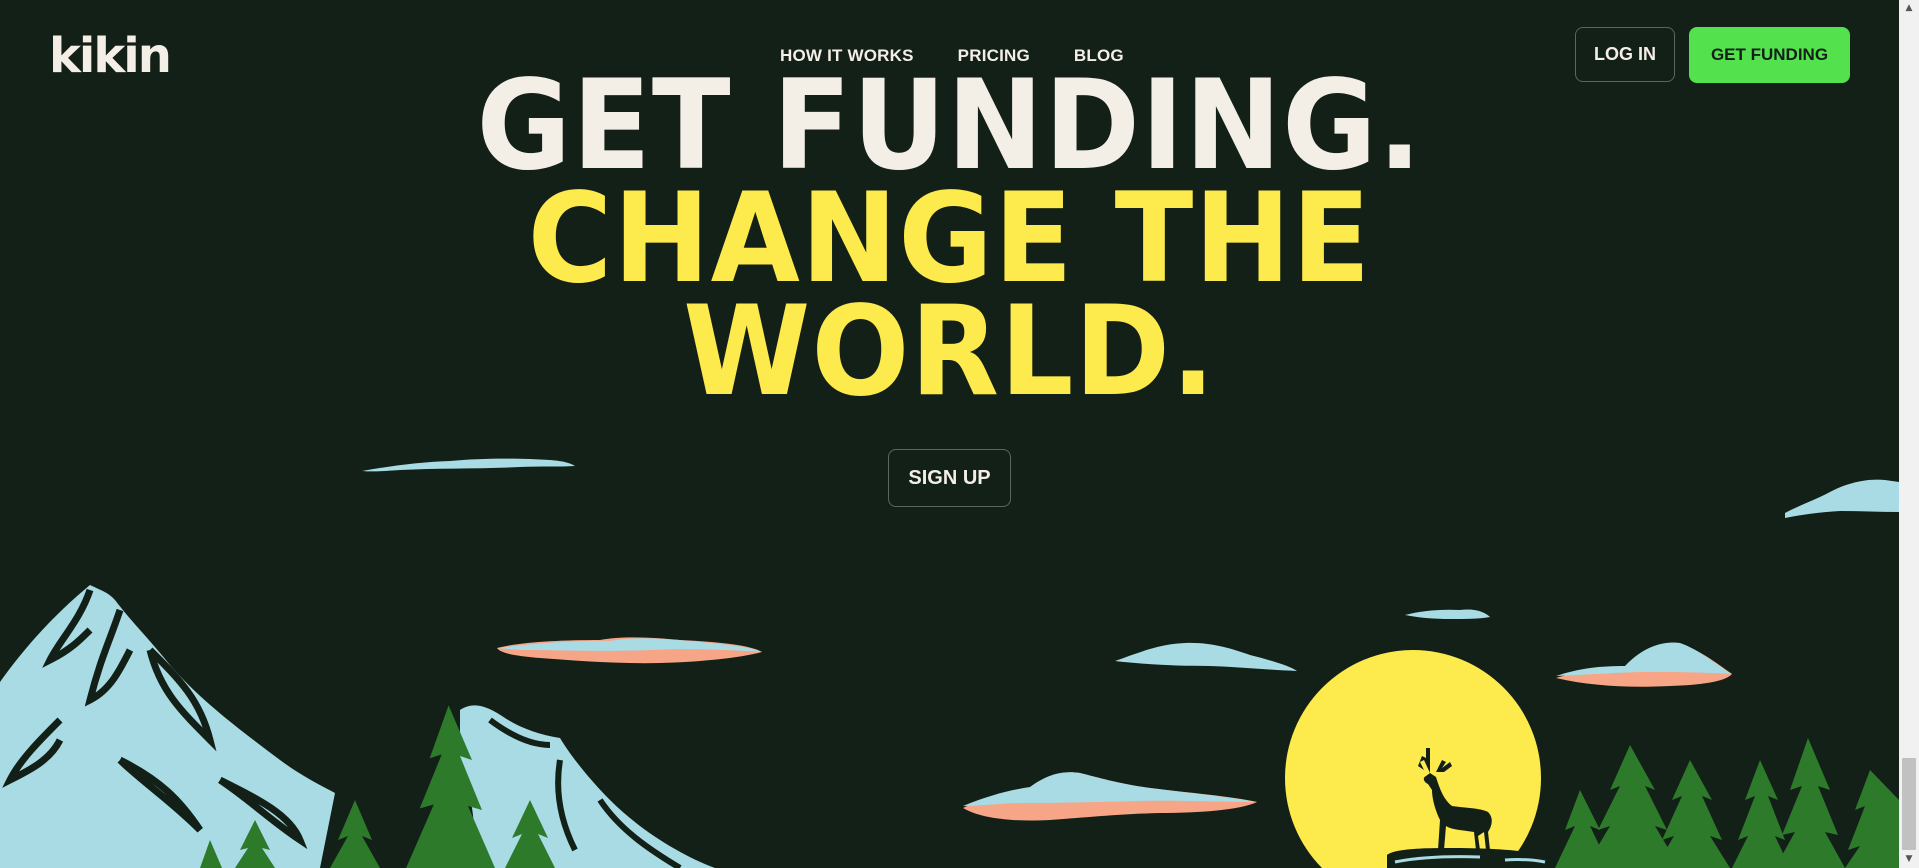 This screenshot has width=1919, height=868. What do you see at coordinates (1909, 804) in the screenshot?
I see `scrollbar-thumb` at bounding box center [1909, 804].